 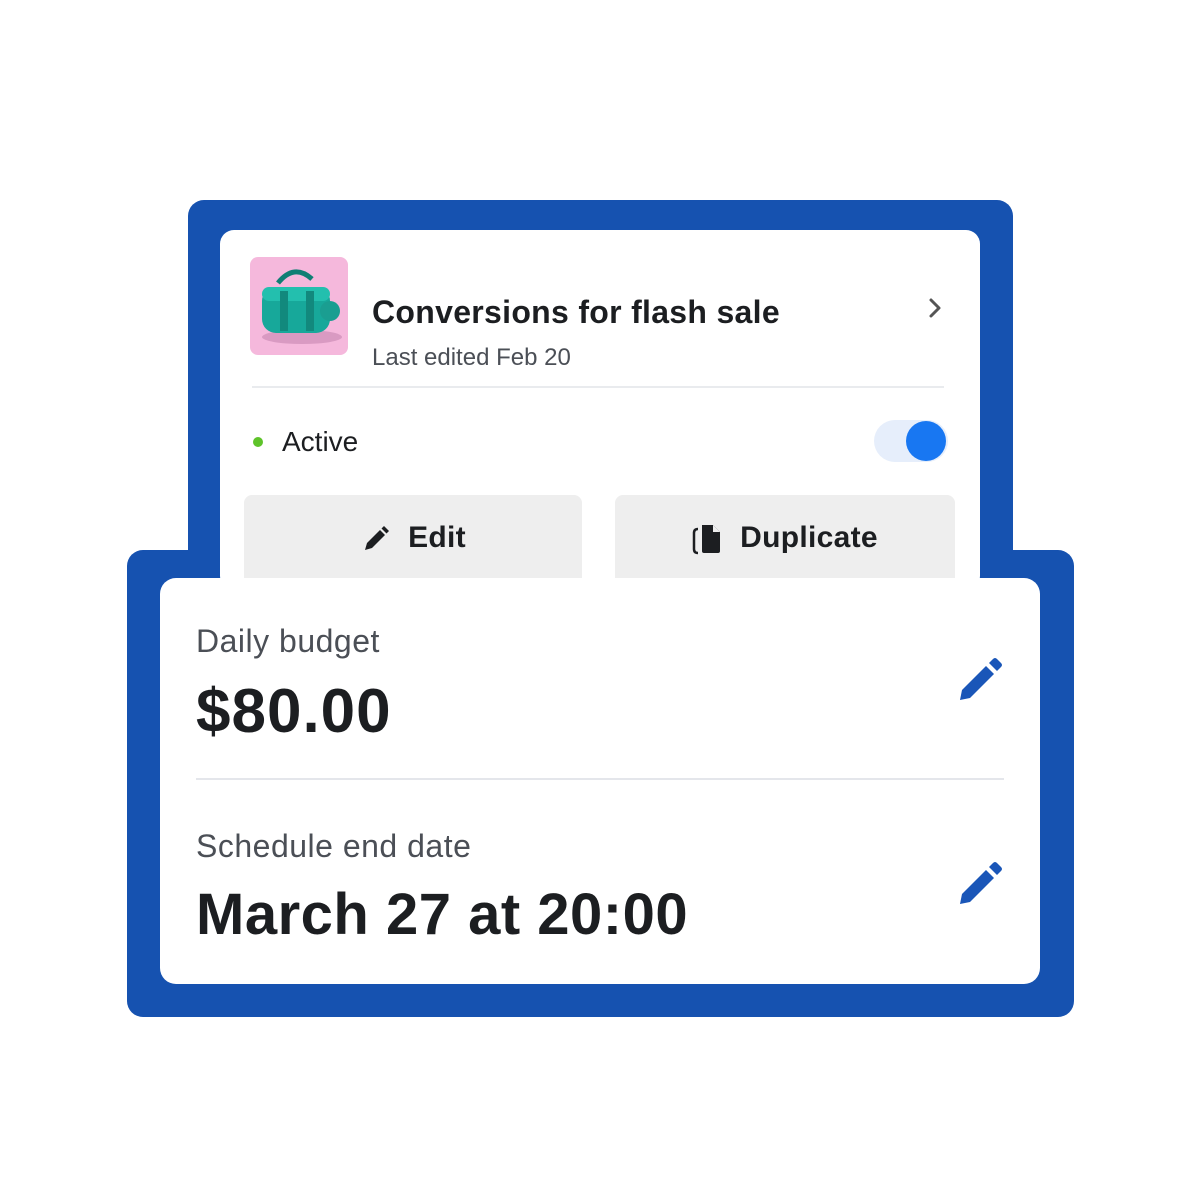 What do you see at coordinates (302, 306) in the screenshot?
I see `duffel-bag-icon` at bounding box center [302, 306].